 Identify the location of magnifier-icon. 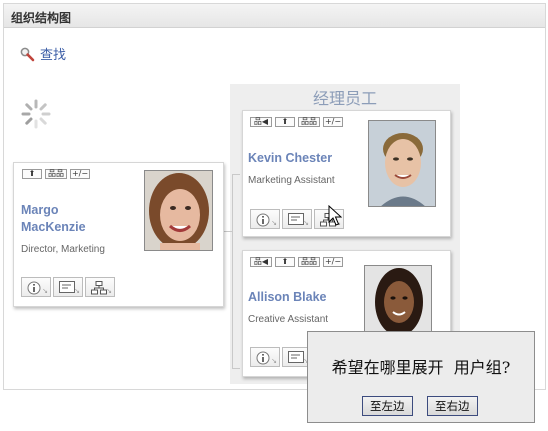
(27, 54).